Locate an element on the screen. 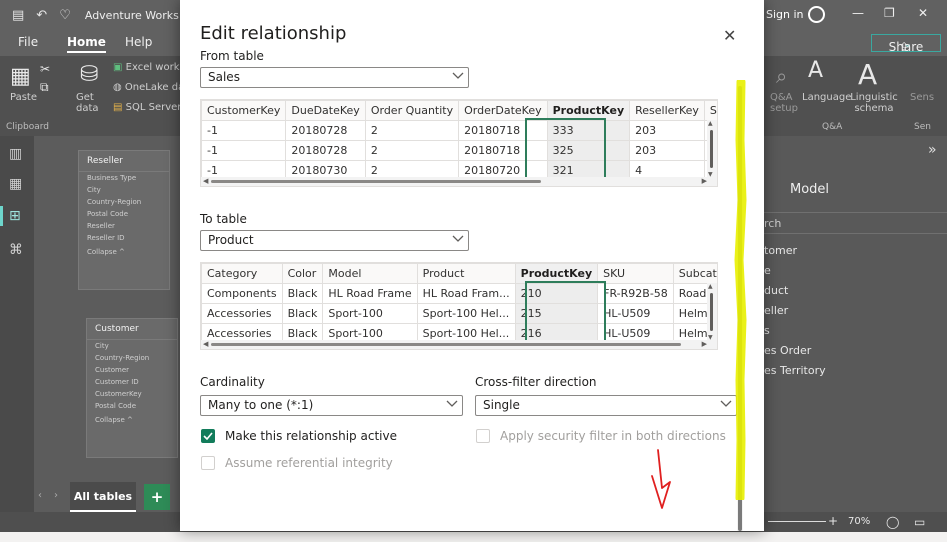  linguistic-schema-label: Linguistic schema is located at coordinates (874, 103).